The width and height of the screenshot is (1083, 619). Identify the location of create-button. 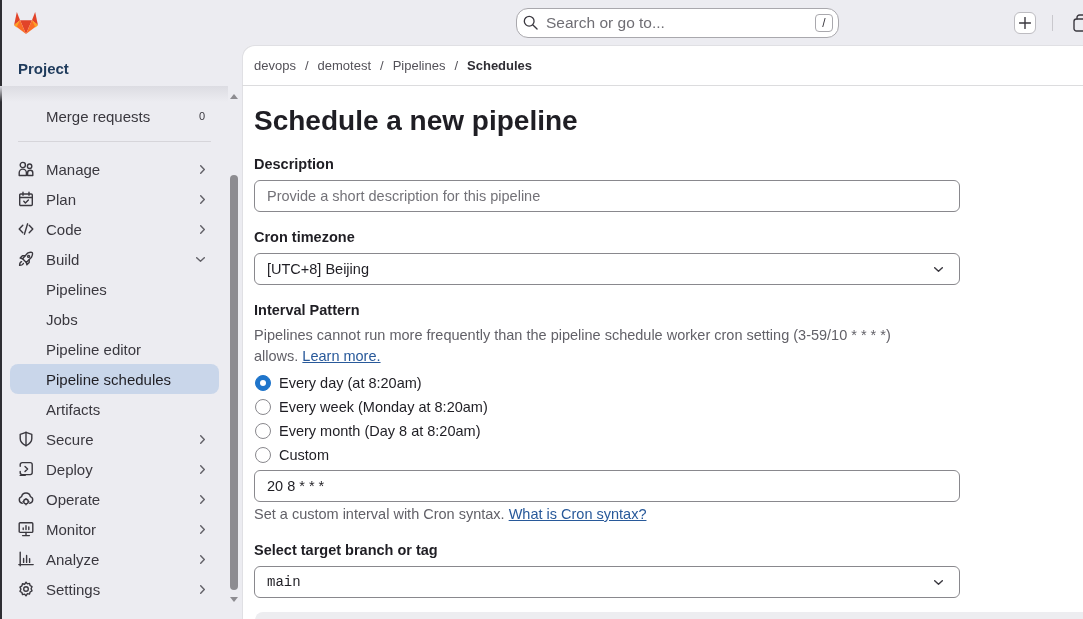
(1025, 22).